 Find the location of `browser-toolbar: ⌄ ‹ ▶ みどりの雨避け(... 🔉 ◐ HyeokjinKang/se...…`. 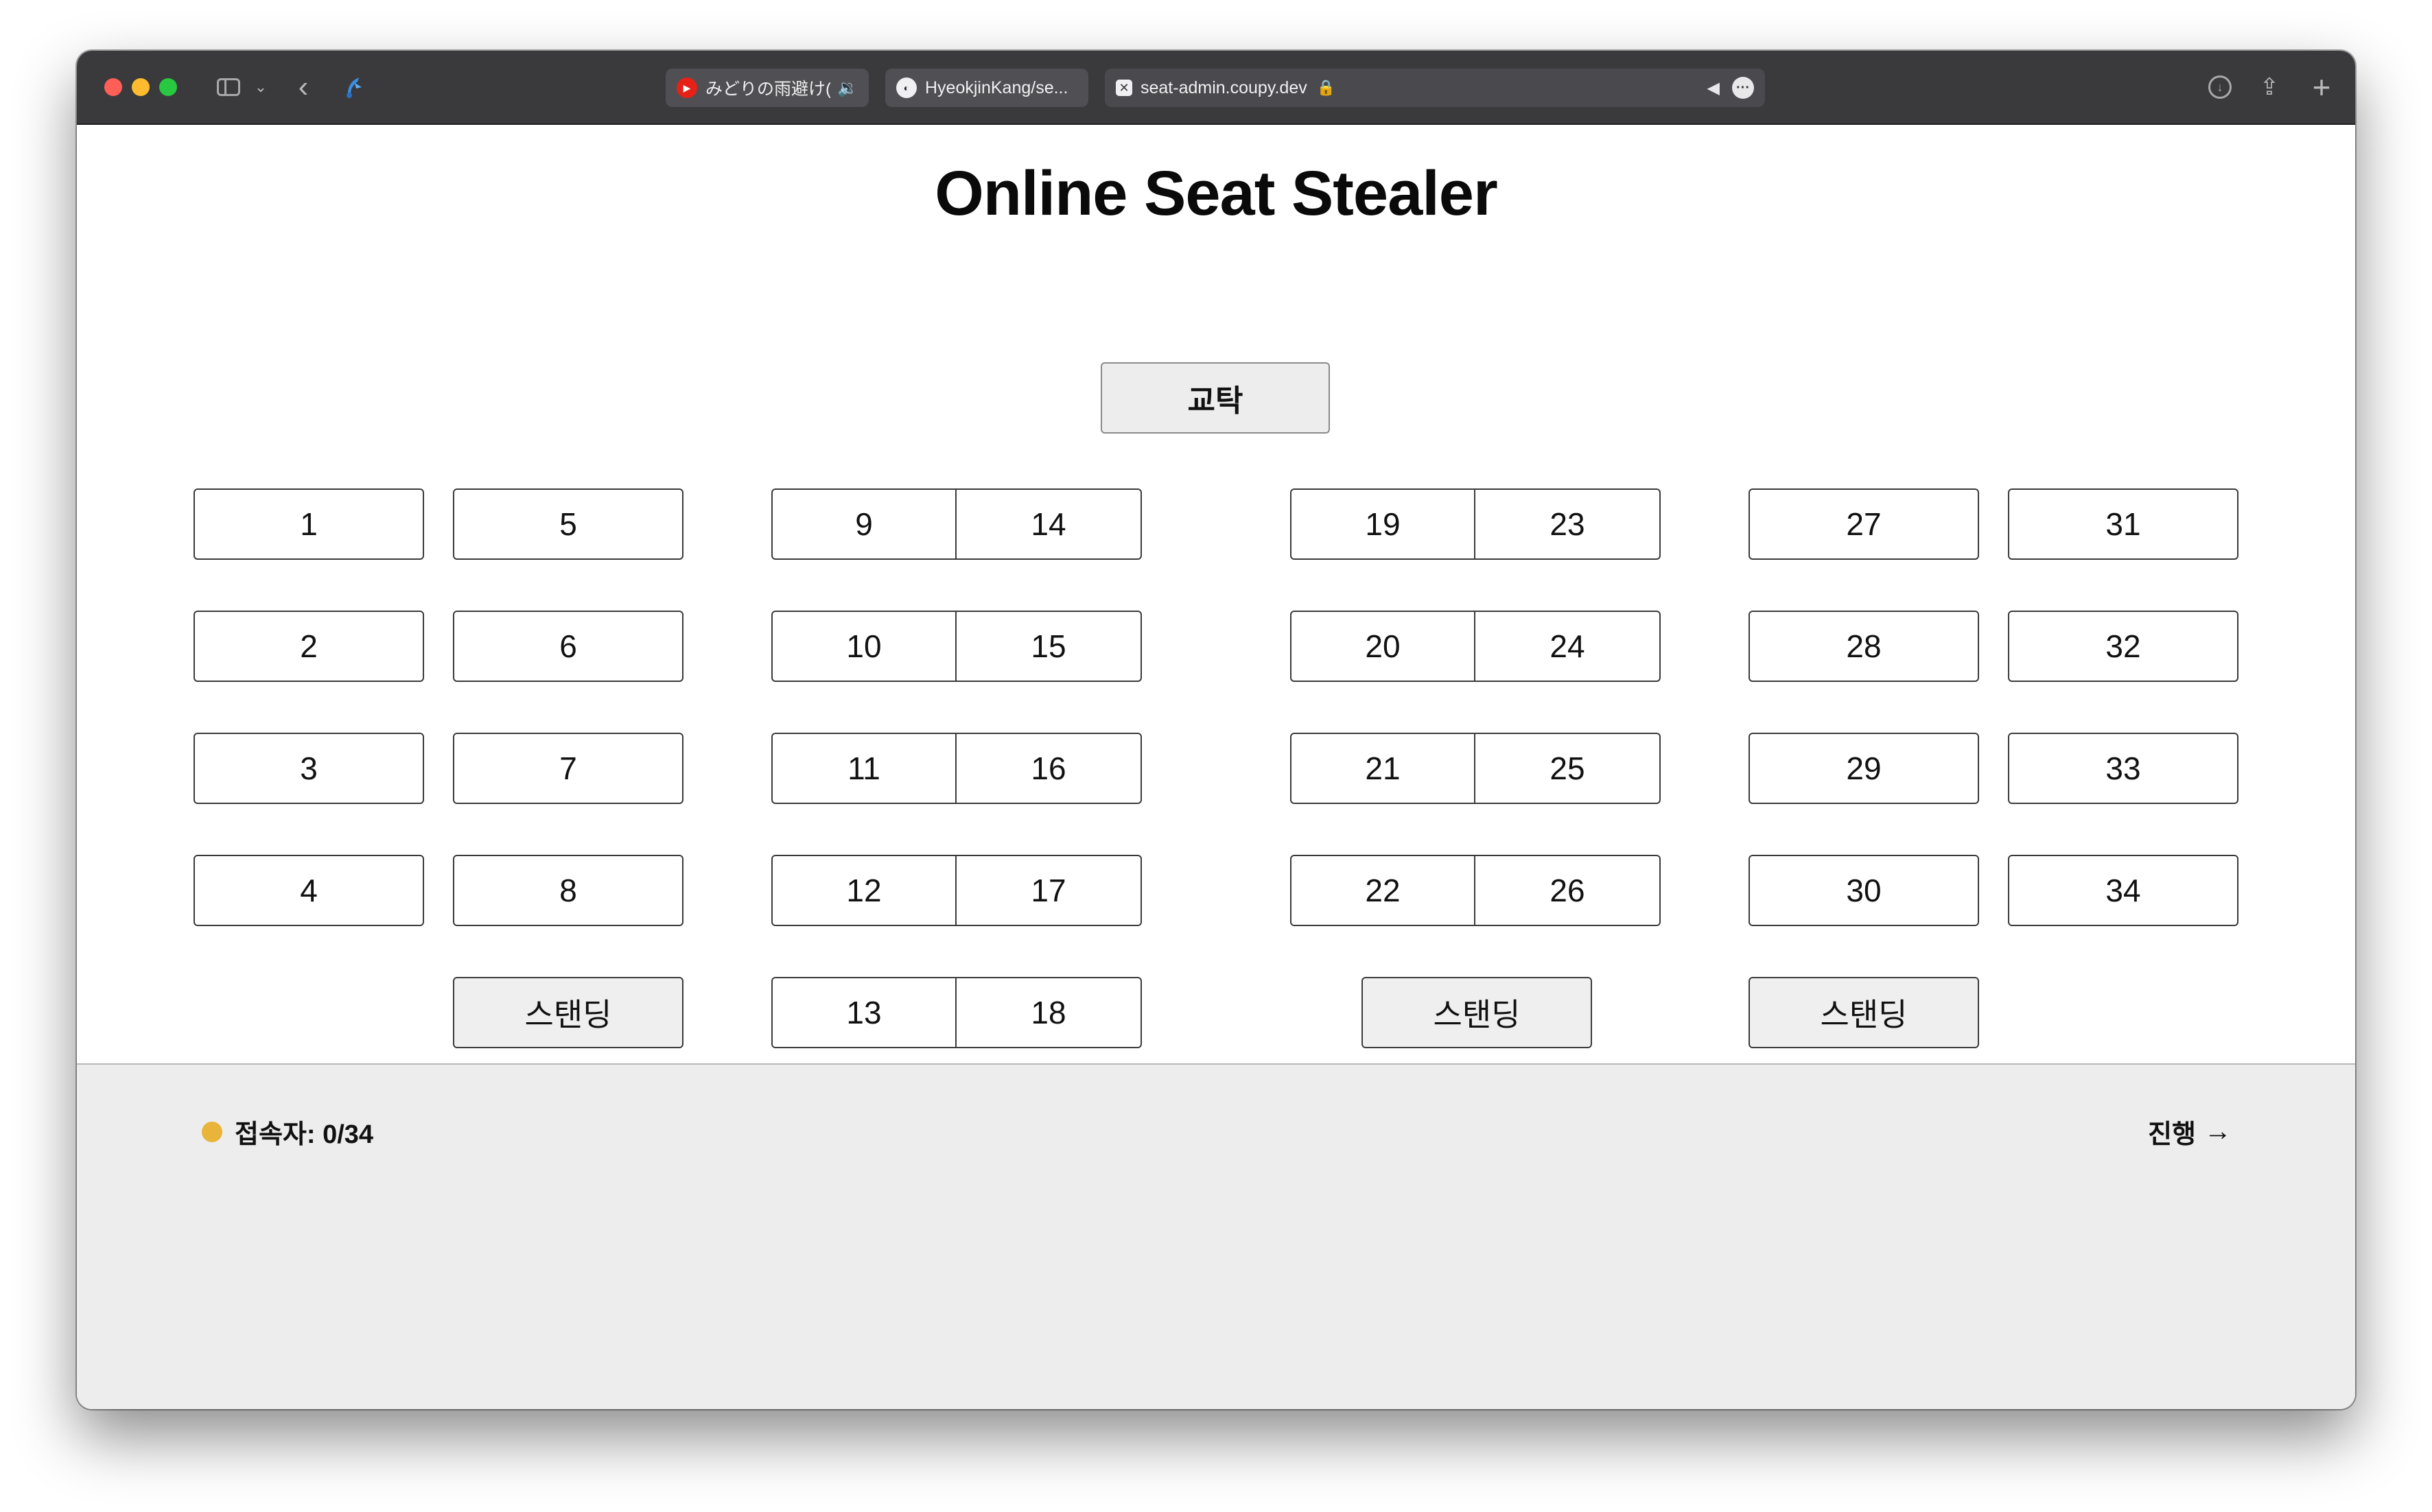

browser-toolbar: ⌄ ‹ ▶ みどりの雨避け(... 🔉 ◐ HyeokjinKang/se...… is located at coordinates (1216, 88).